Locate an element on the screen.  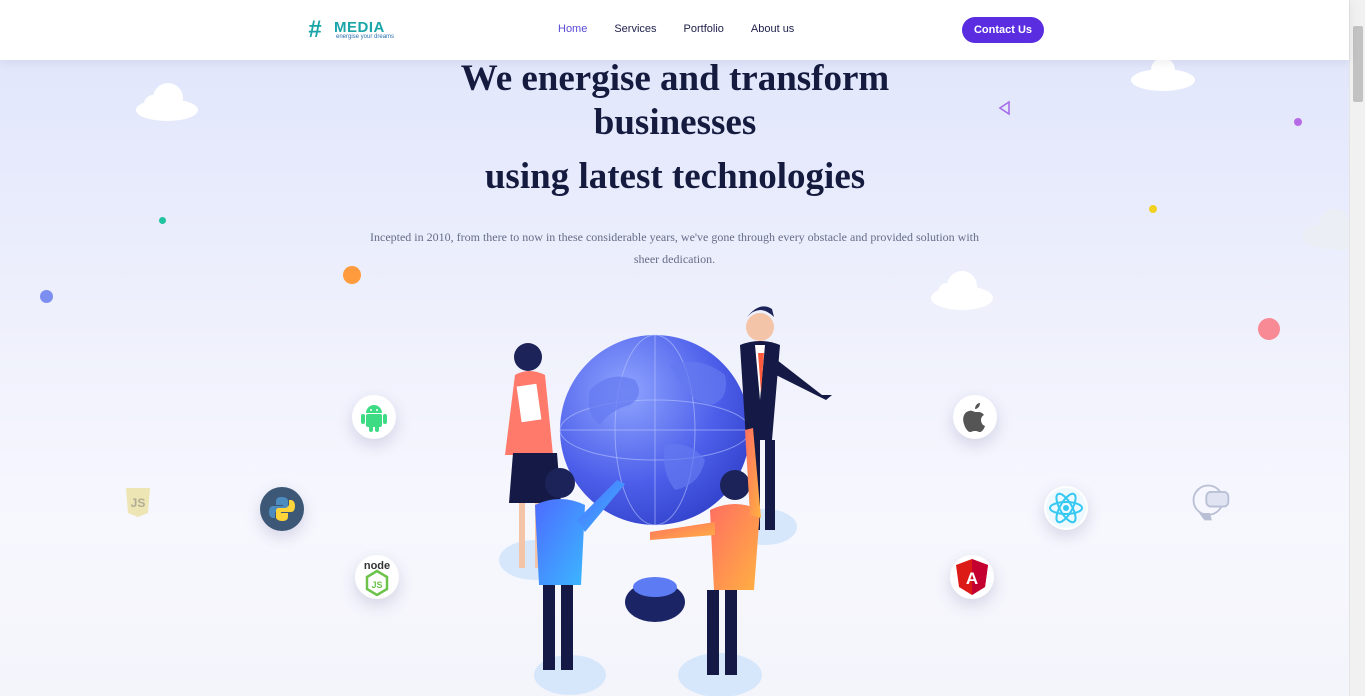
react-badge is located at coordinates (1066, 508).